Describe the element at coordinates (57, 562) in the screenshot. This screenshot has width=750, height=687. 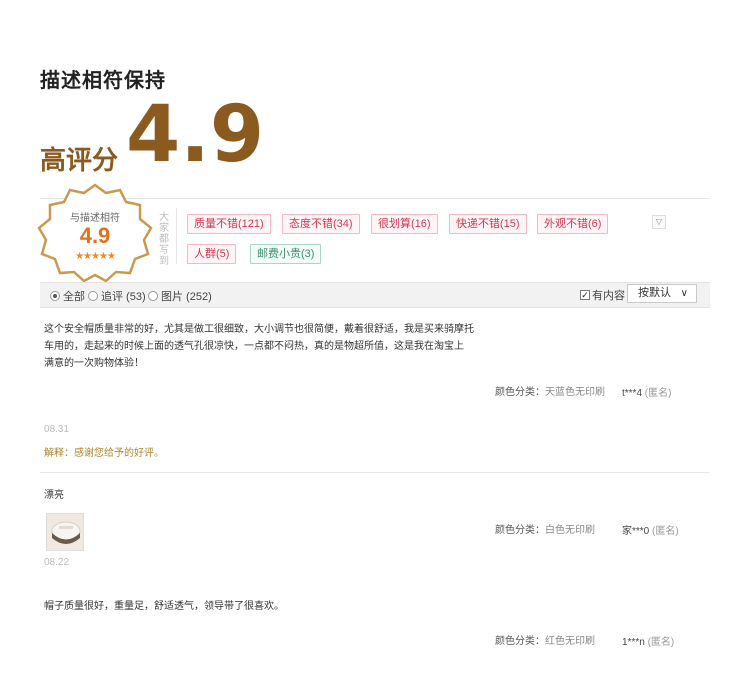
I see `review-2-date: 08.22` at that location.